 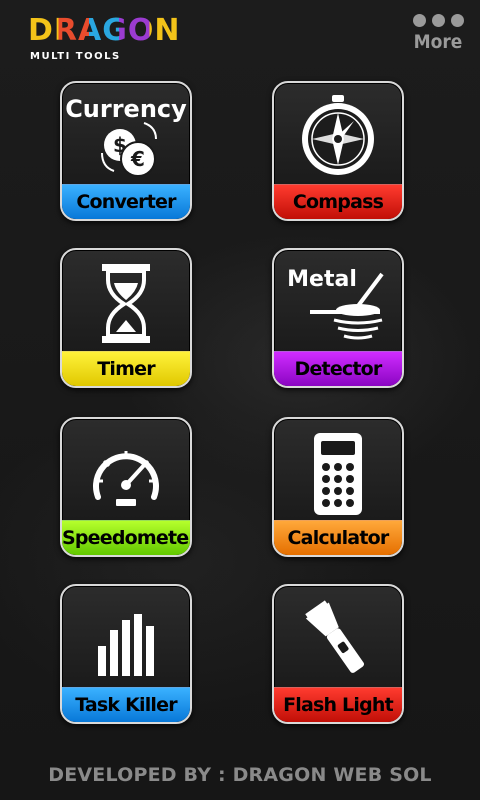 What do you see at coordinates (322, 279) in the screenshot?
I see `detector-icon-text: Metal` at bounding box center [322, 279].